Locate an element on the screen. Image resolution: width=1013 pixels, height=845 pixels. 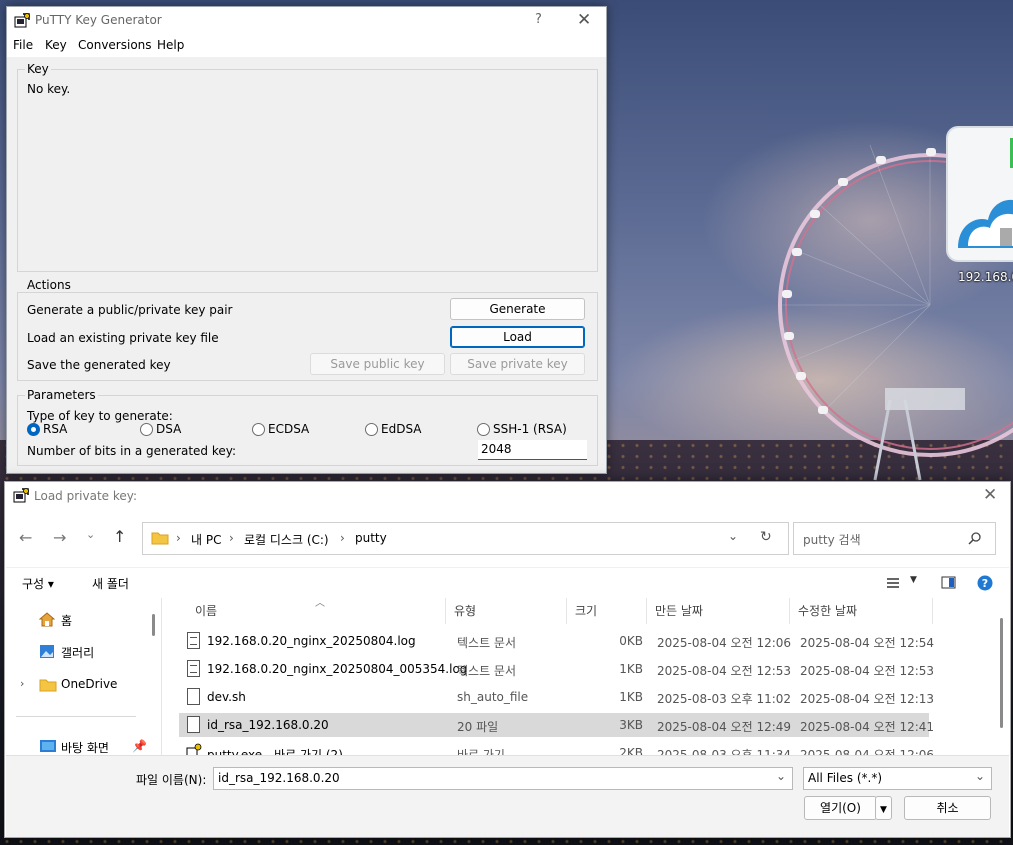
view-options-icon is located at coordinates (893, 583).